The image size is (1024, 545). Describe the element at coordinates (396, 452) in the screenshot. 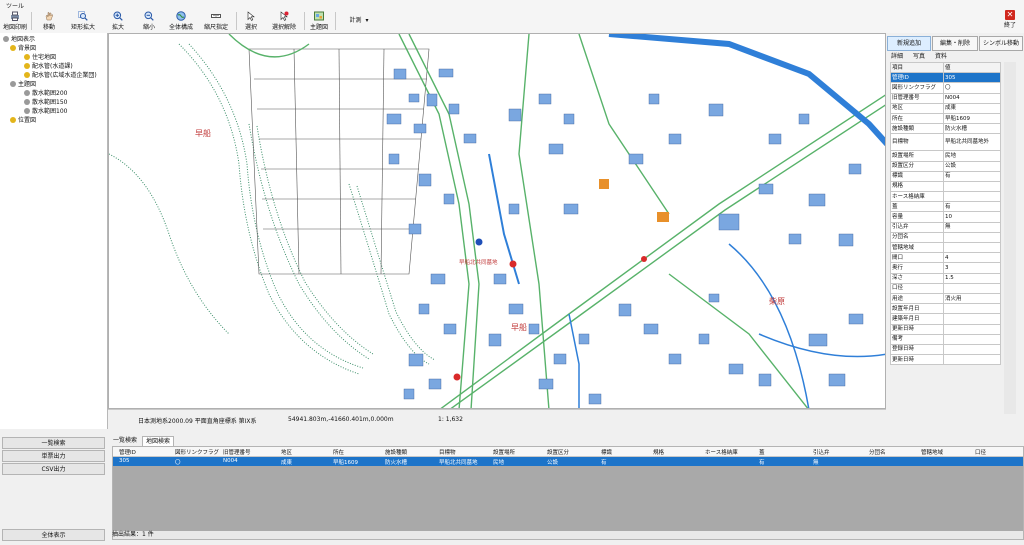

I see `column-header: 施設種類` at that location.